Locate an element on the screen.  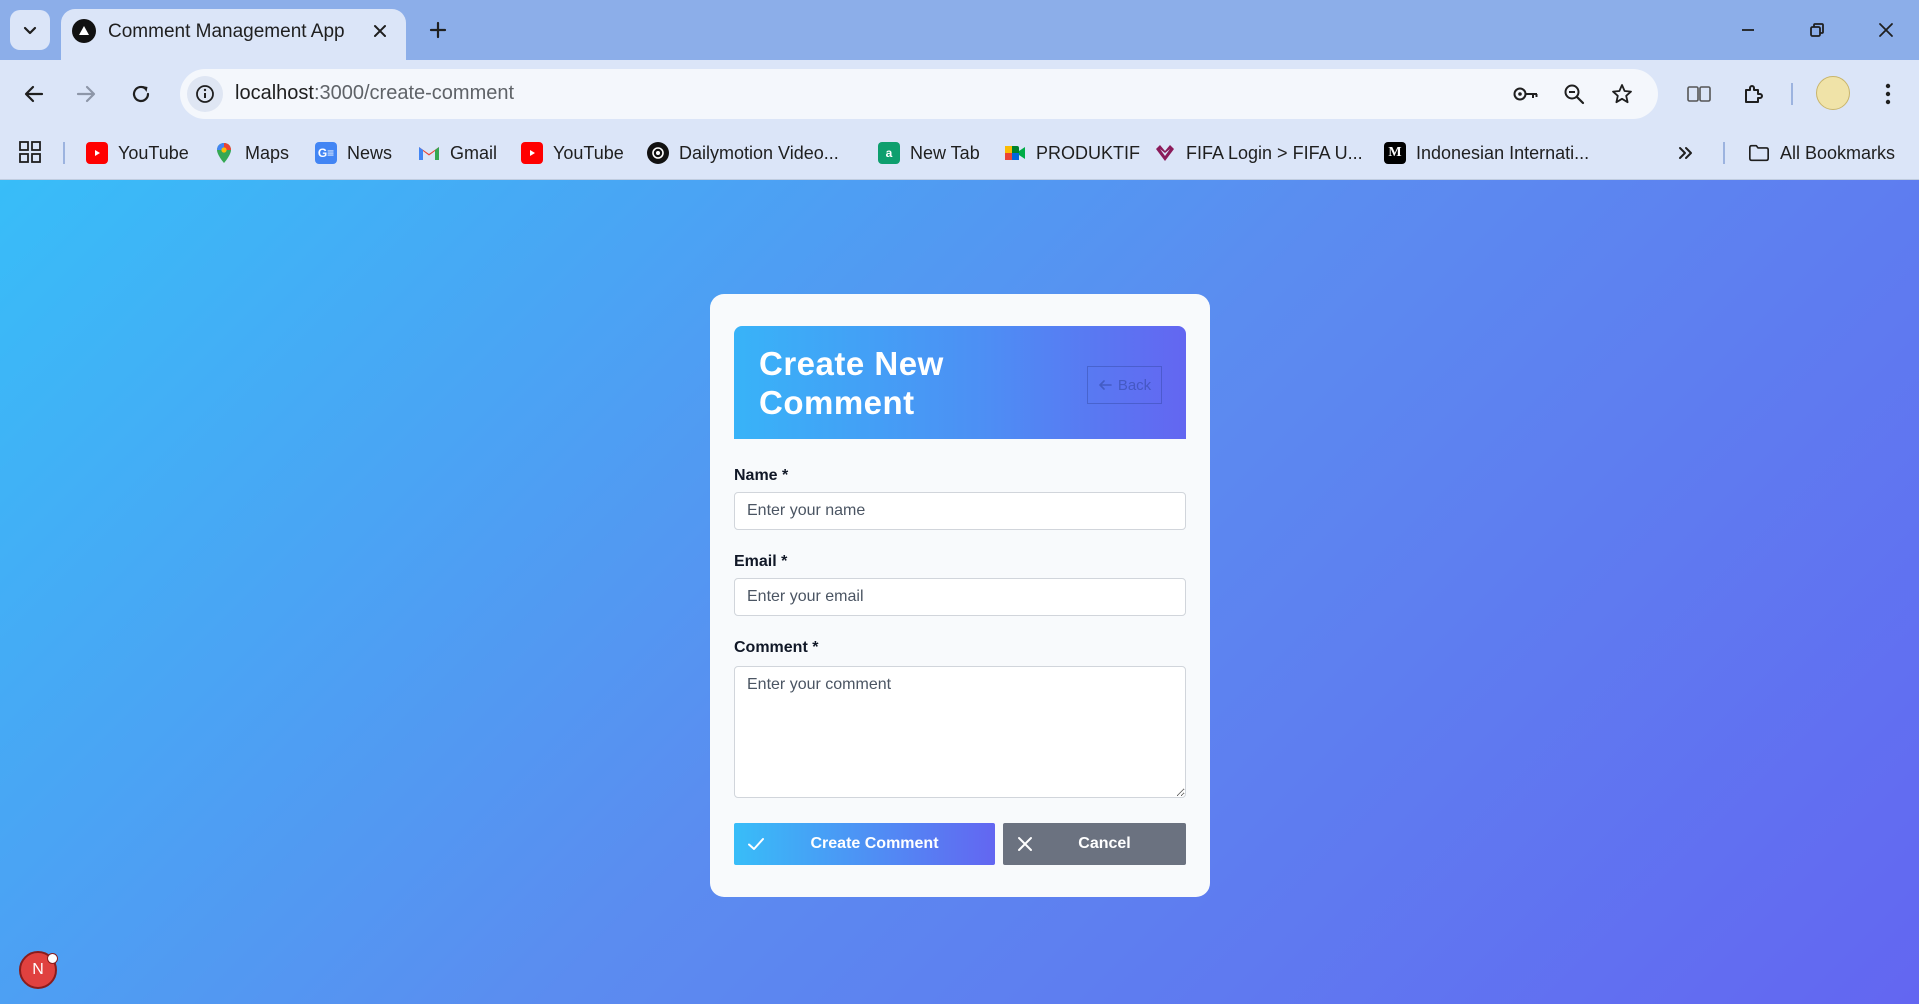
gmail-icon is located at coordinates (429, 153).